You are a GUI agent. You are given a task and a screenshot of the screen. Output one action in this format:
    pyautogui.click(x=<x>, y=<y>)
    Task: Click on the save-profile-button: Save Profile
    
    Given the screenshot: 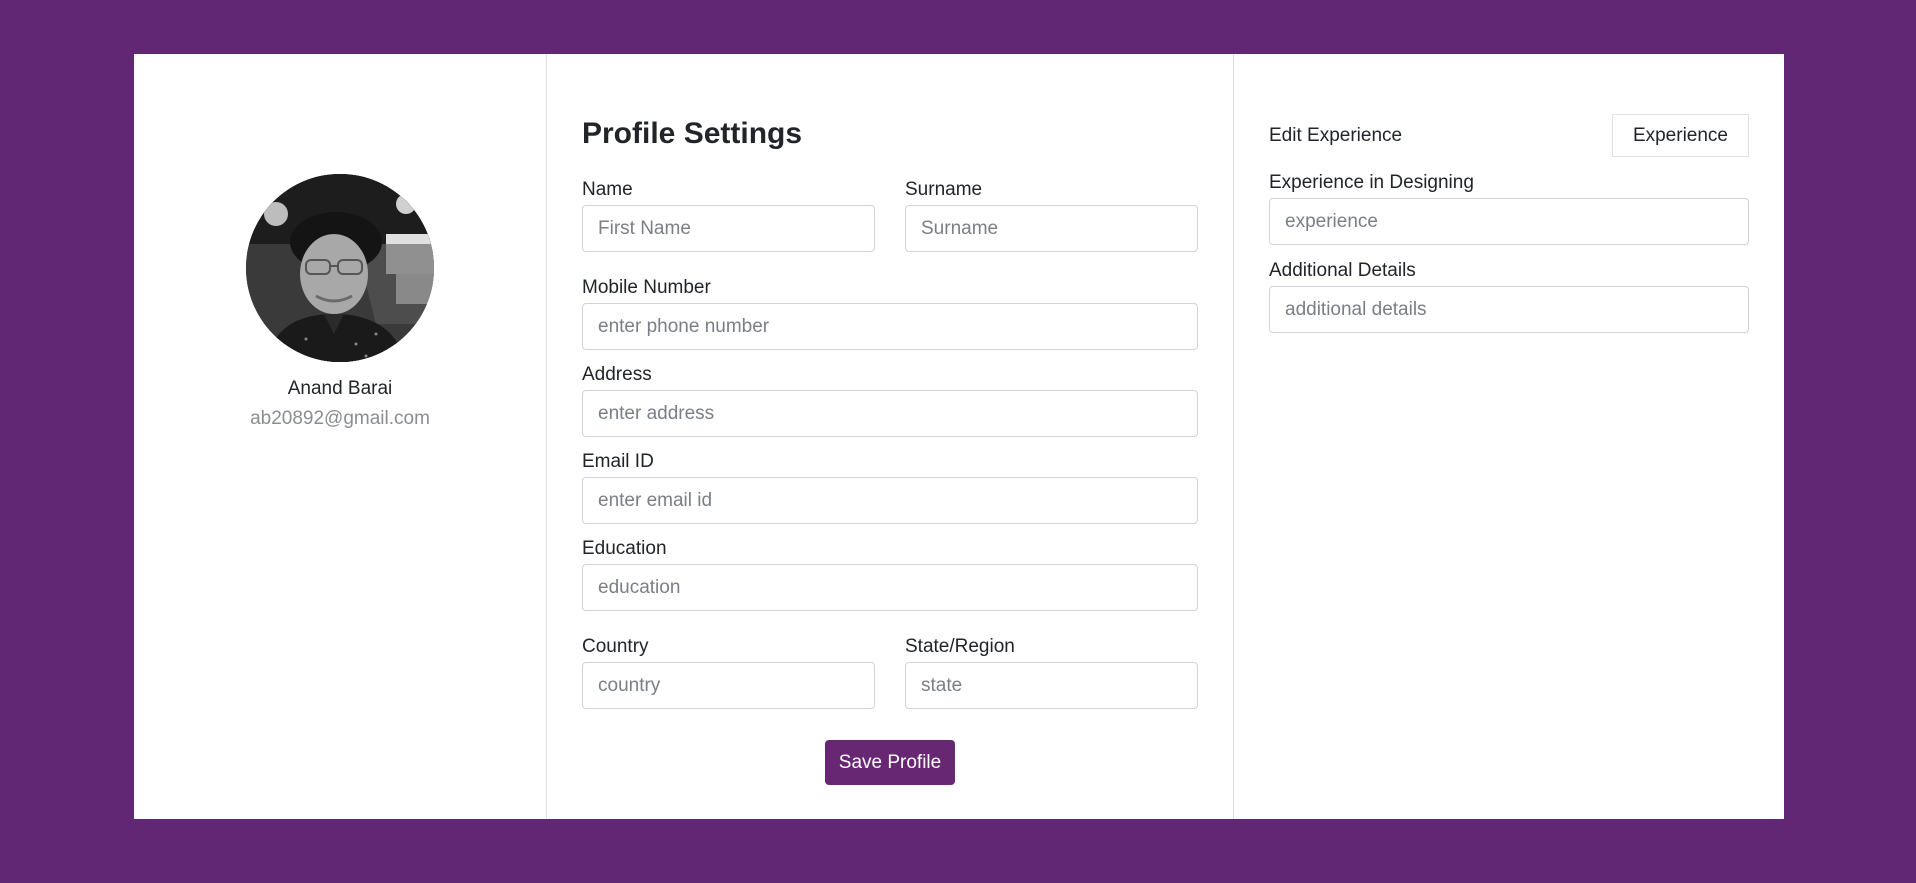 What is the action you would take?
    pyautogui.click(x=890, y=762)
    